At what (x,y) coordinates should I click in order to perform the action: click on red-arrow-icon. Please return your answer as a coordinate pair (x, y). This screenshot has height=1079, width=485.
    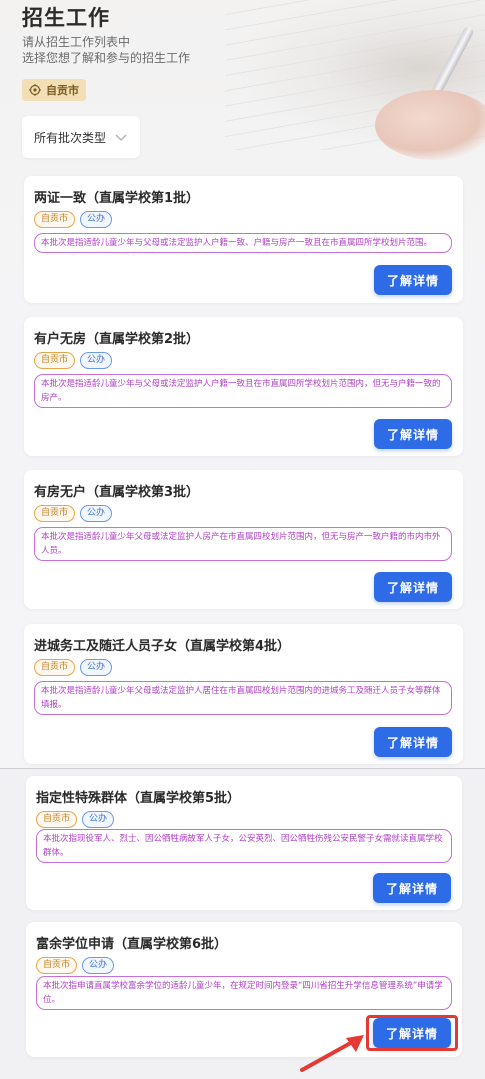
    Looking at the image, I should click on (332, 1053).